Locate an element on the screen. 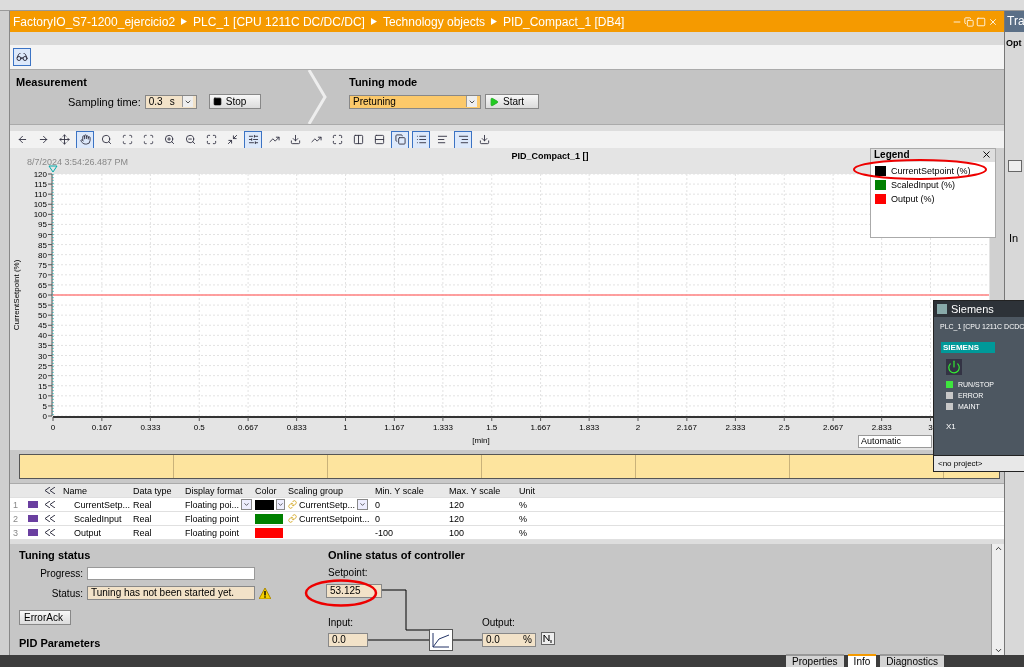 This screenshot has width=1024, height=667. axis-tick-label: 2.5 is located at coordinates (784, 427).